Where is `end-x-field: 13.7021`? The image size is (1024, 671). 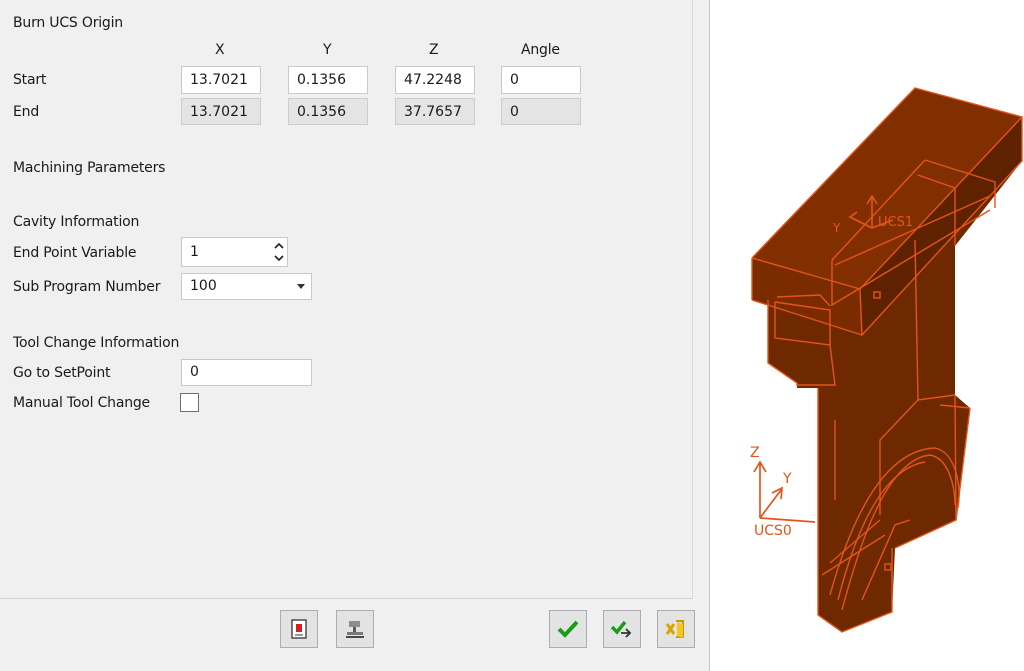 end-x-field: 13.7021 is located at coordinates (221, 111).